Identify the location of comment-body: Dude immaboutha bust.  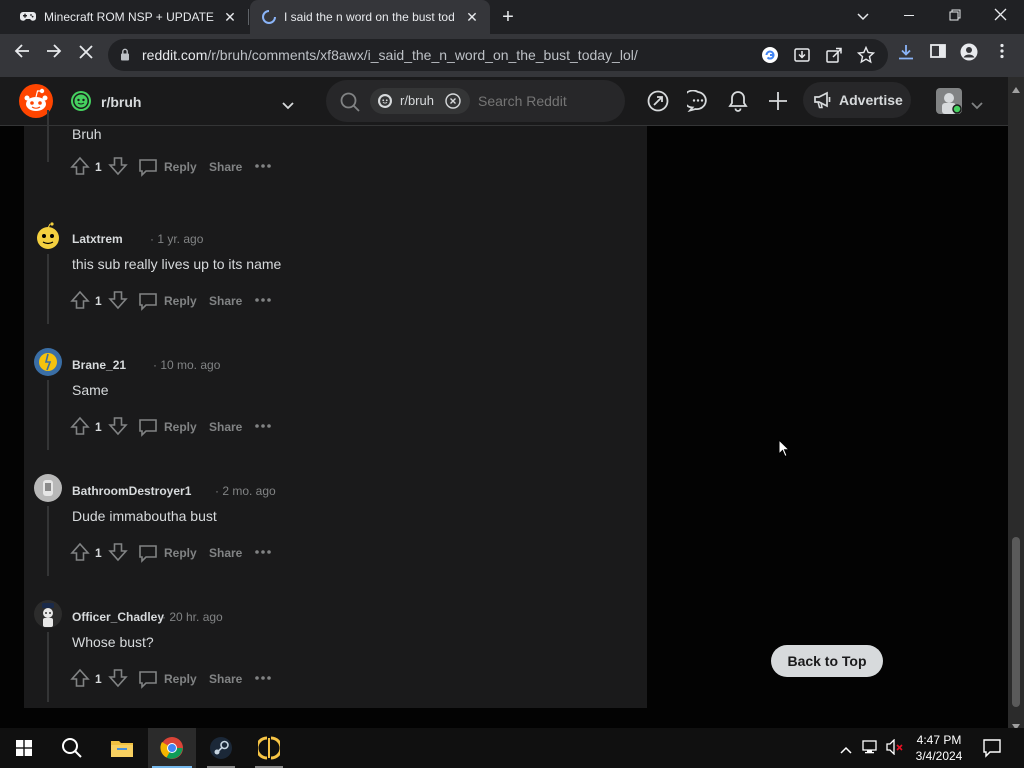
(144, 516).